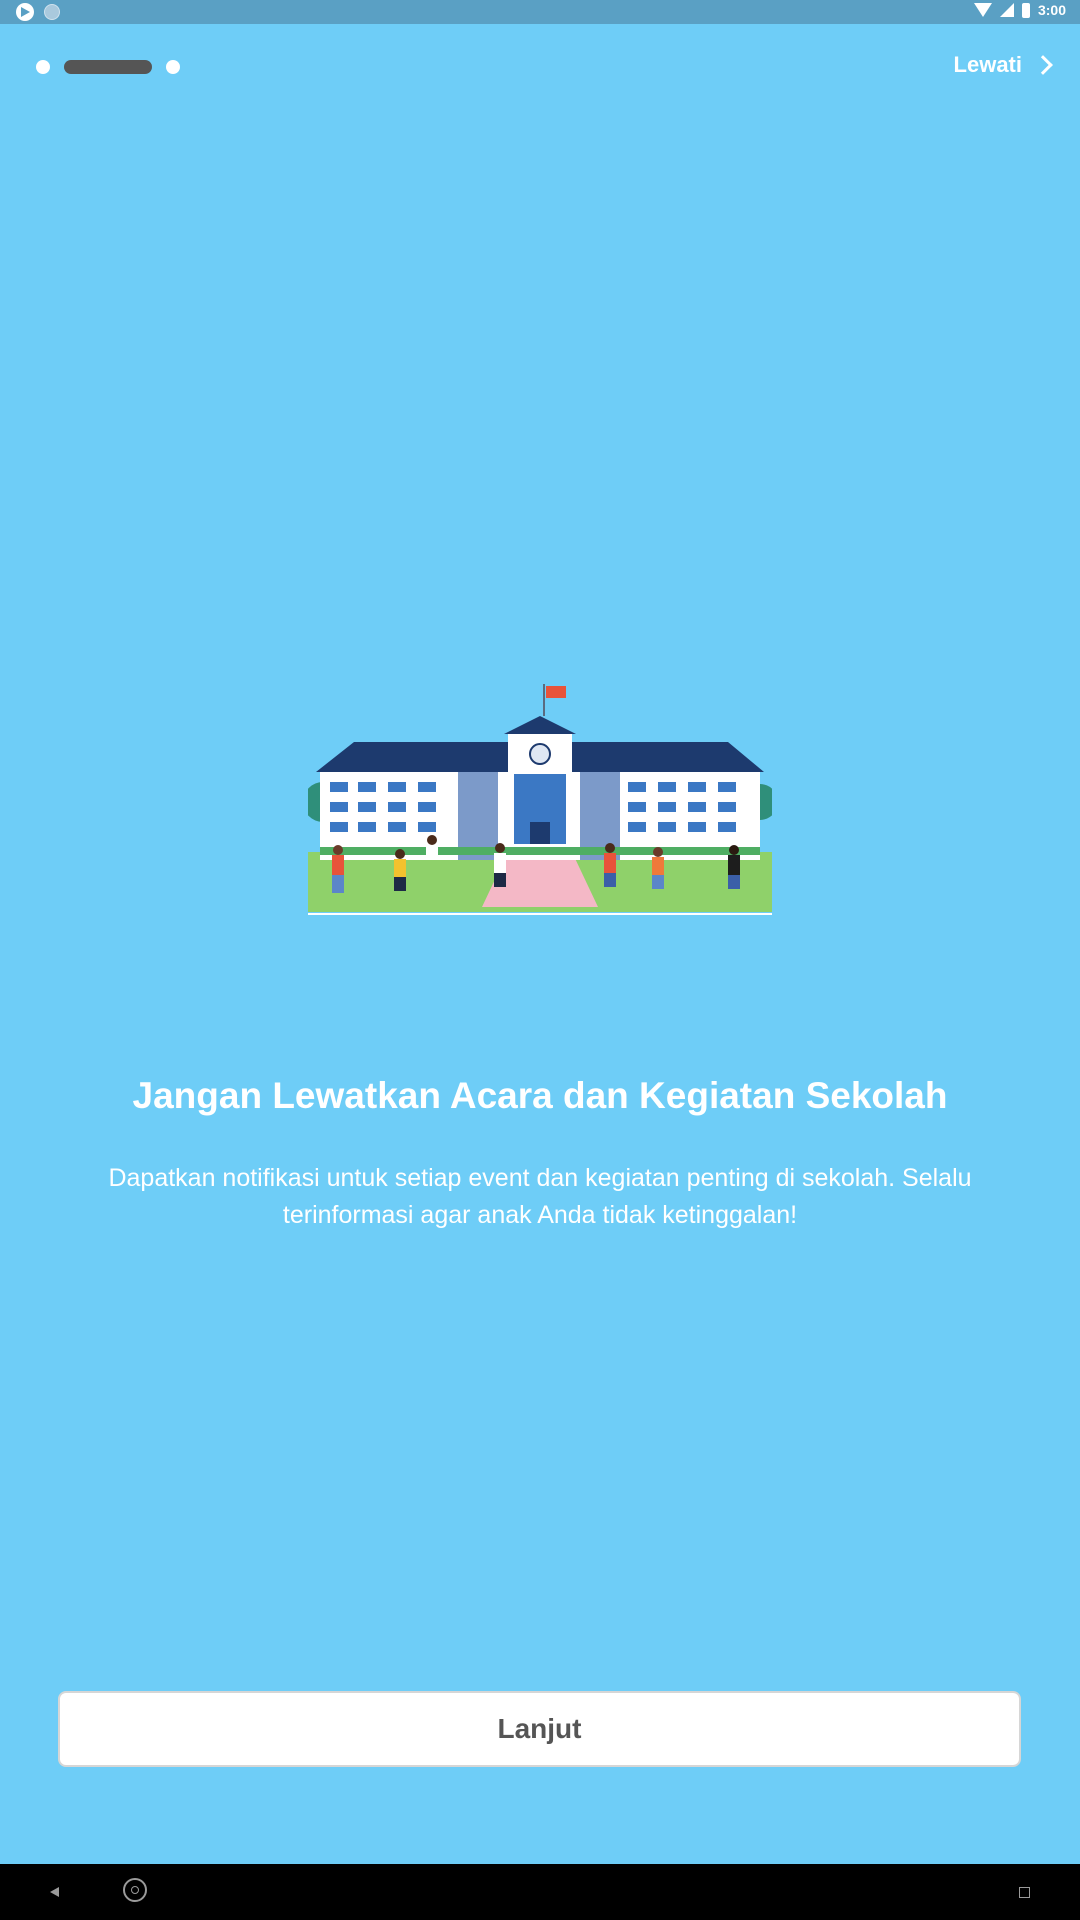 Image resolution: width=1080 pixels, height=1920 pixels. I want to click on navigation-bar, so click(540, 1892).